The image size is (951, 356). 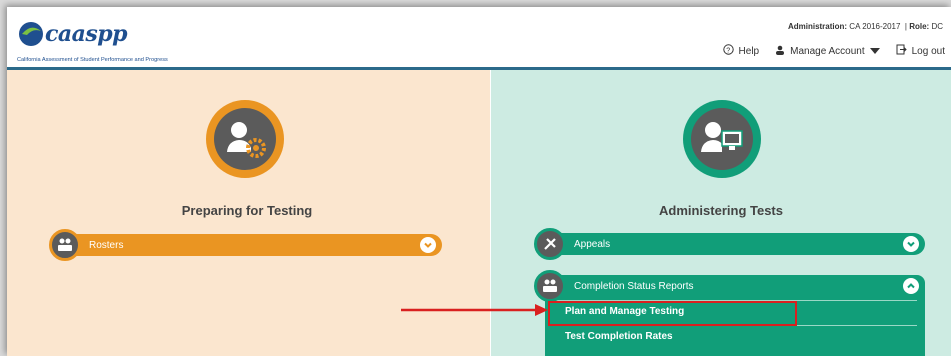 What do you see at coordinates (245, 245) in the screenshot?
I see `rosters-bar: Rosters` at bounding box center [245, 245].